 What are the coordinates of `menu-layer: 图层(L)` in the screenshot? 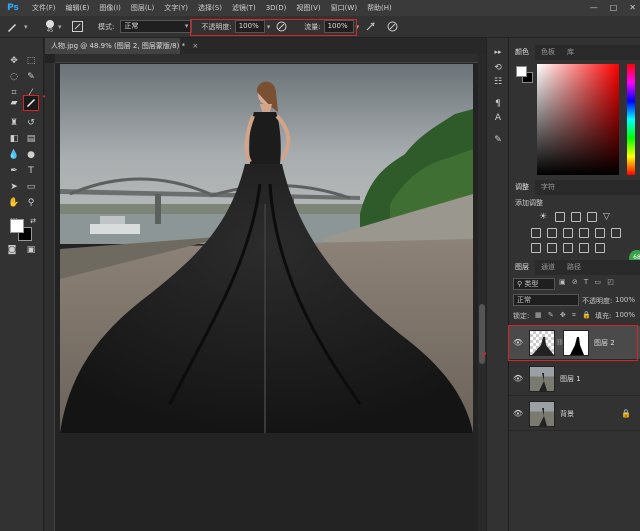 It's located at (142, 8).